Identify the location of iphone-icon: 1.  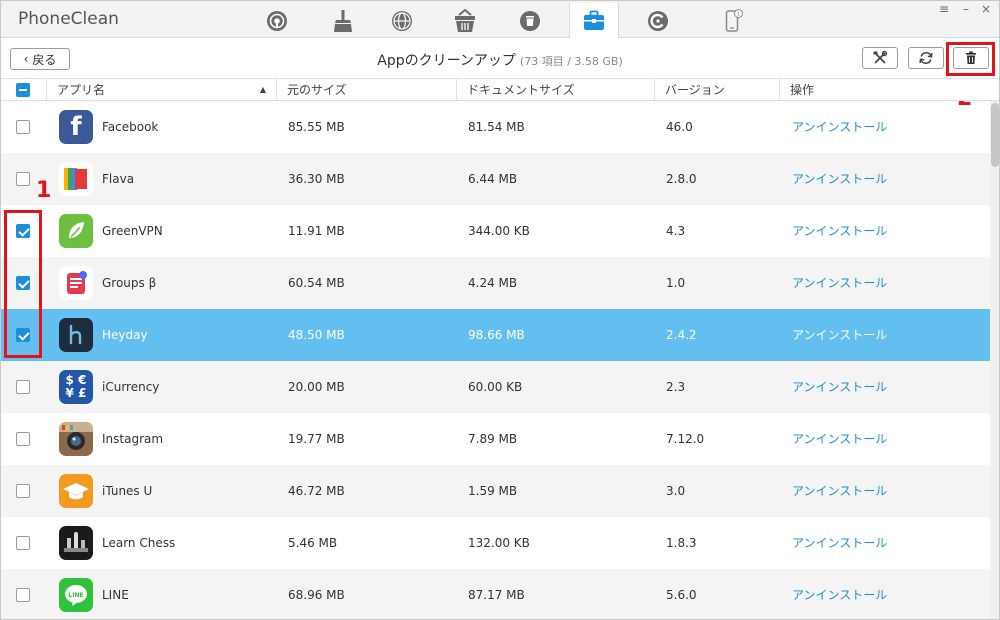
(732, 20).